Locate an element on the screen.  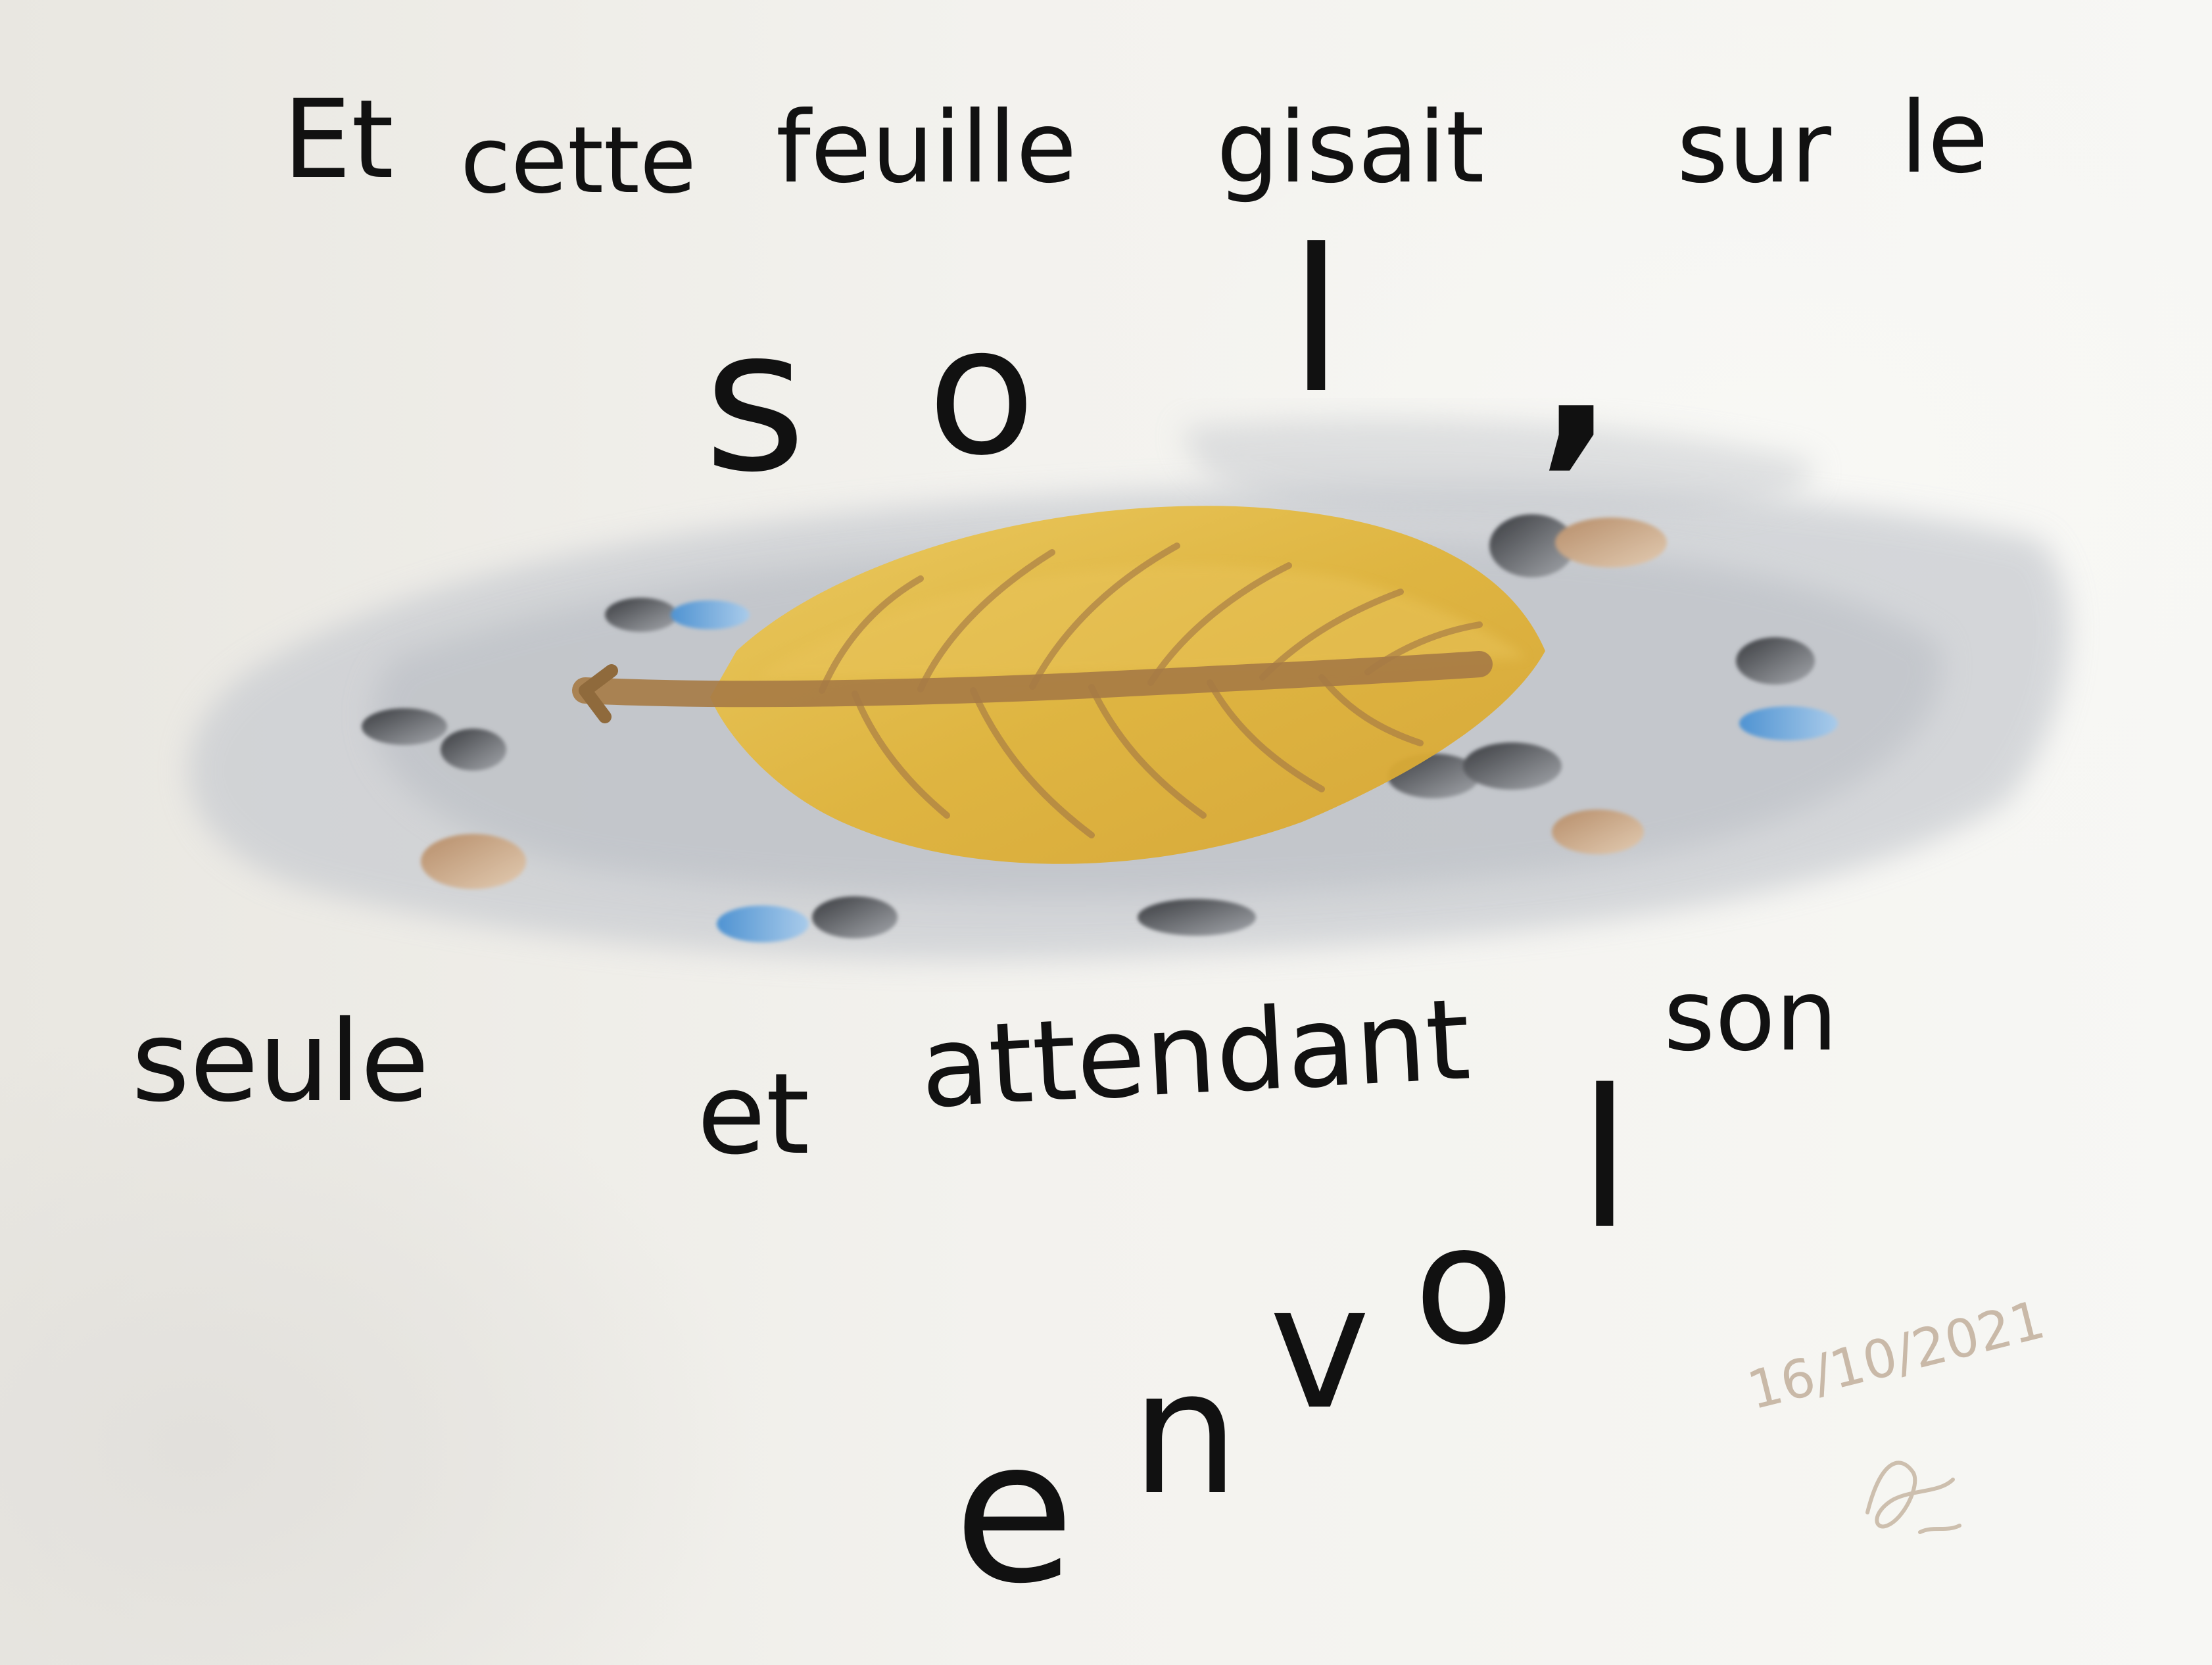
poem-letter: s is located at coordinates (755, 401).